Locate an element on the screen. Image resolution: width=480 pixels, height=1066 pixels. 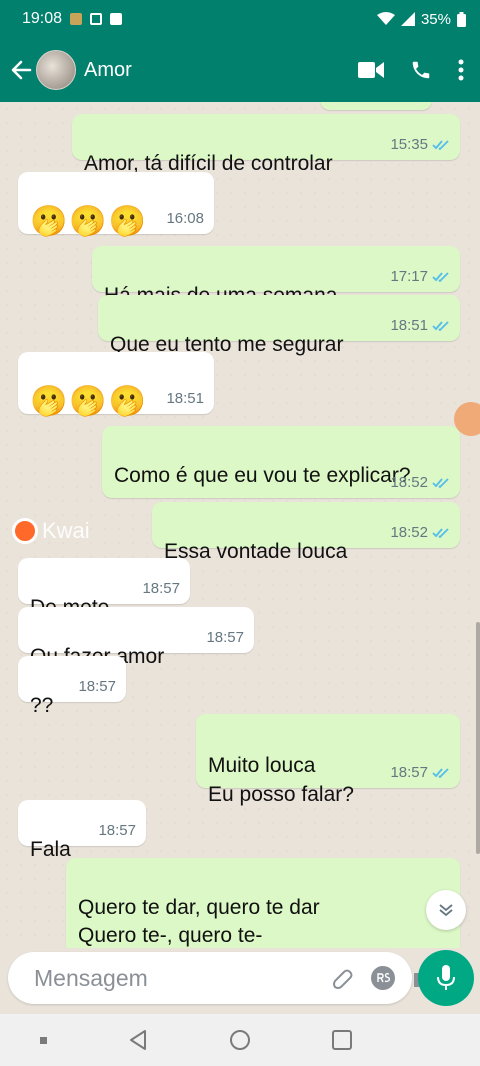
message-composer is located at coordinates (222, 978).